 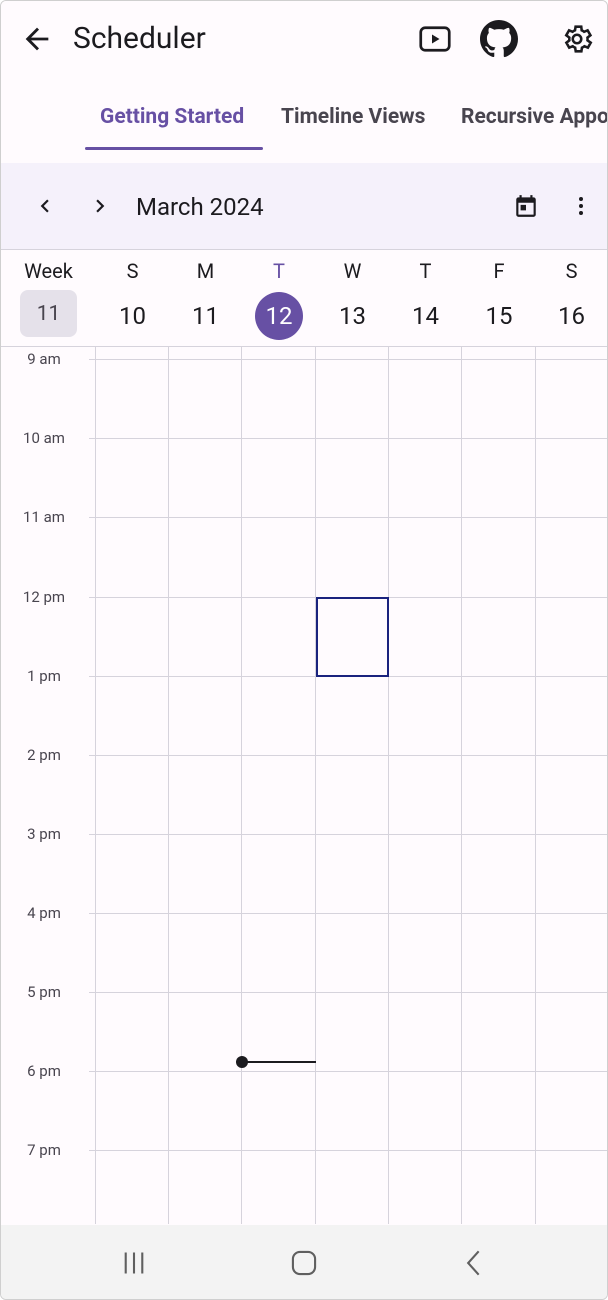 What do you see at coordinates (132, 316) in the screenshot?
I see `day-date: 10` at bounding box center [132, 316].